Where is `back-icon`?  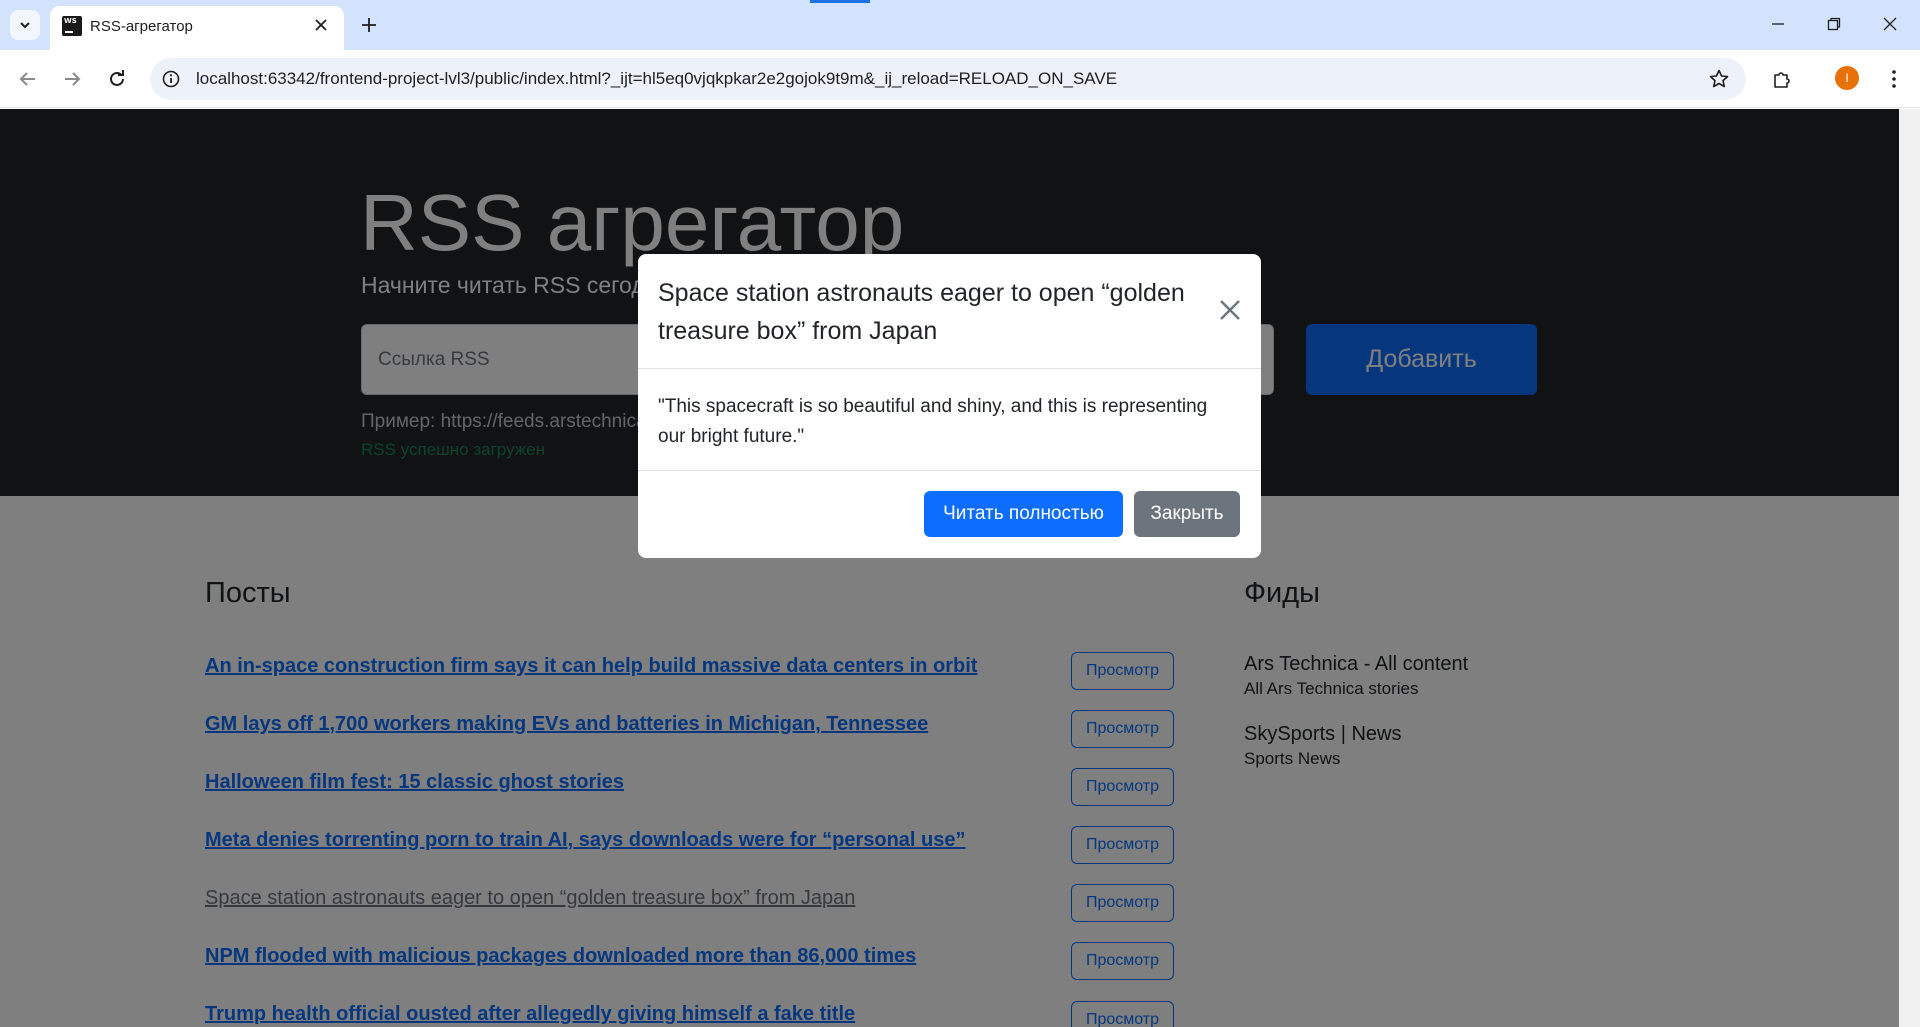 back-icon is located at coordinates (27, 79).